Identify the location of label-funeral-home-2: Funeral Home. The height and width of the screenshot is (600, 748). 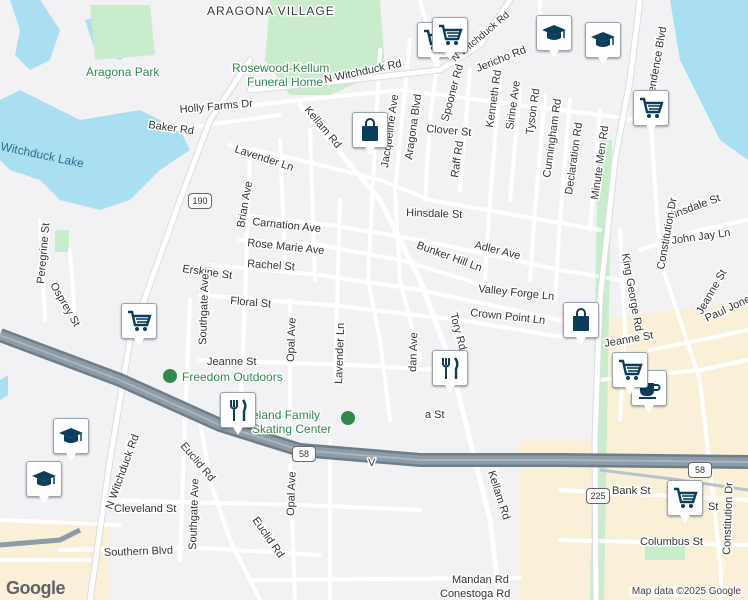
(285, 82).